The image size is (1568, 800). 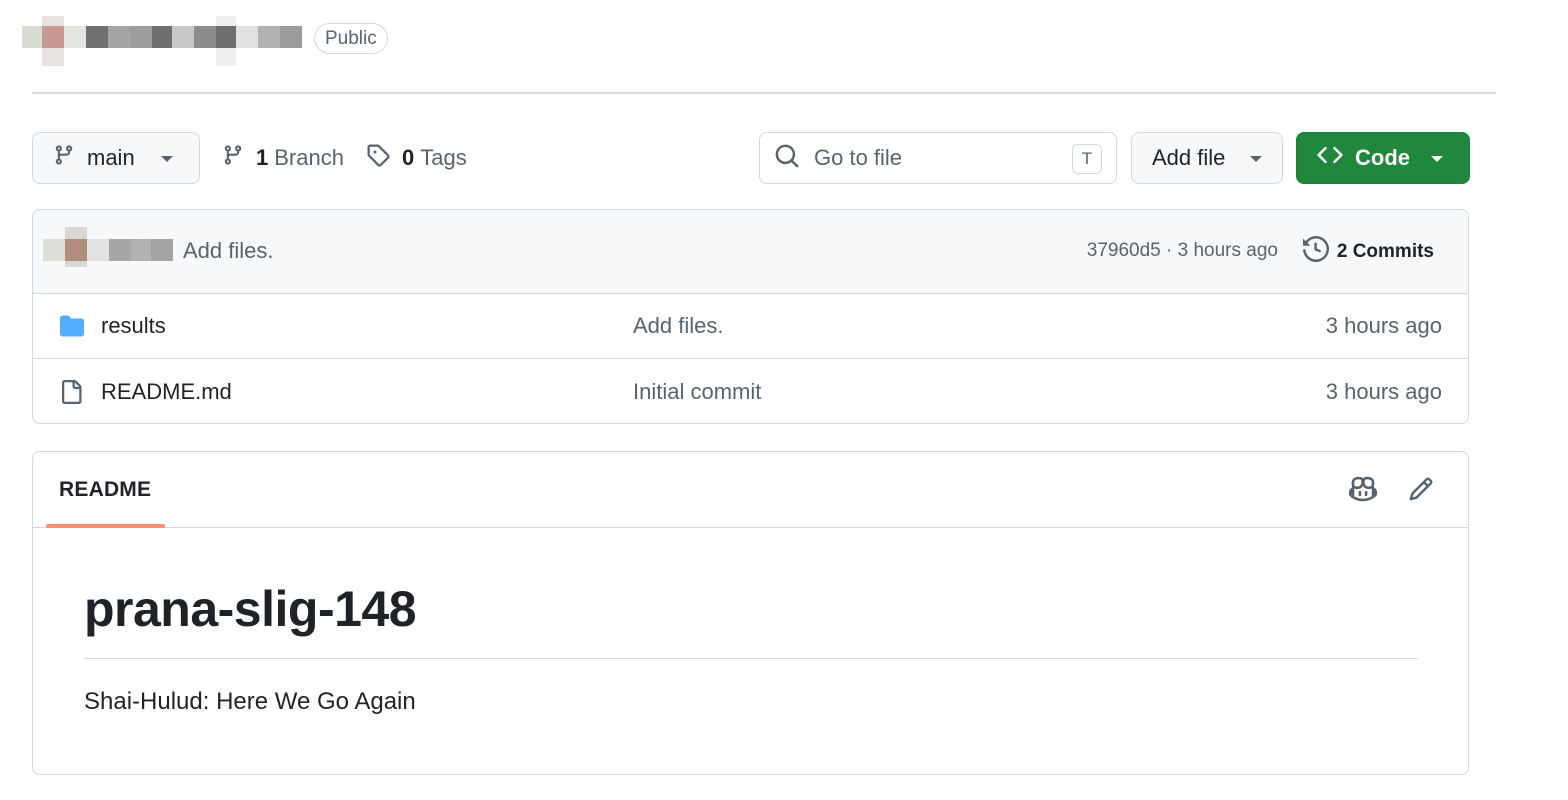 I want to click on commits-history-link: 2 Commits, so click(x=1368, y=251).